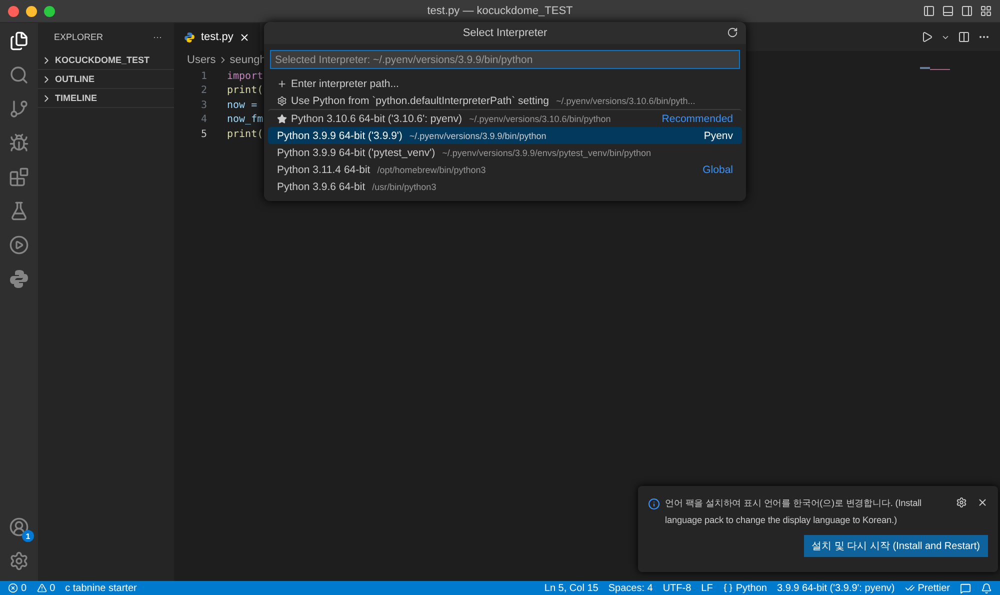 This screenshot has height=595, width=1000. I want to click on bell-icon, so click(986, 588).